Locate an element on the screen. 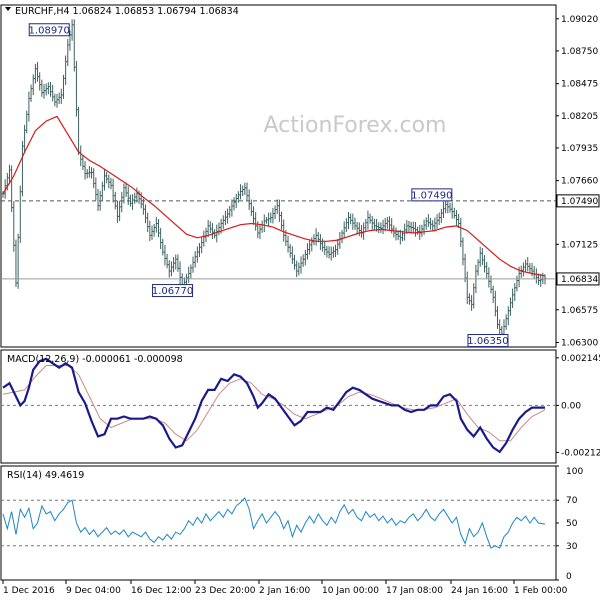  price-y-tick-label: 1.08475 is located at coordinates (579, 85).